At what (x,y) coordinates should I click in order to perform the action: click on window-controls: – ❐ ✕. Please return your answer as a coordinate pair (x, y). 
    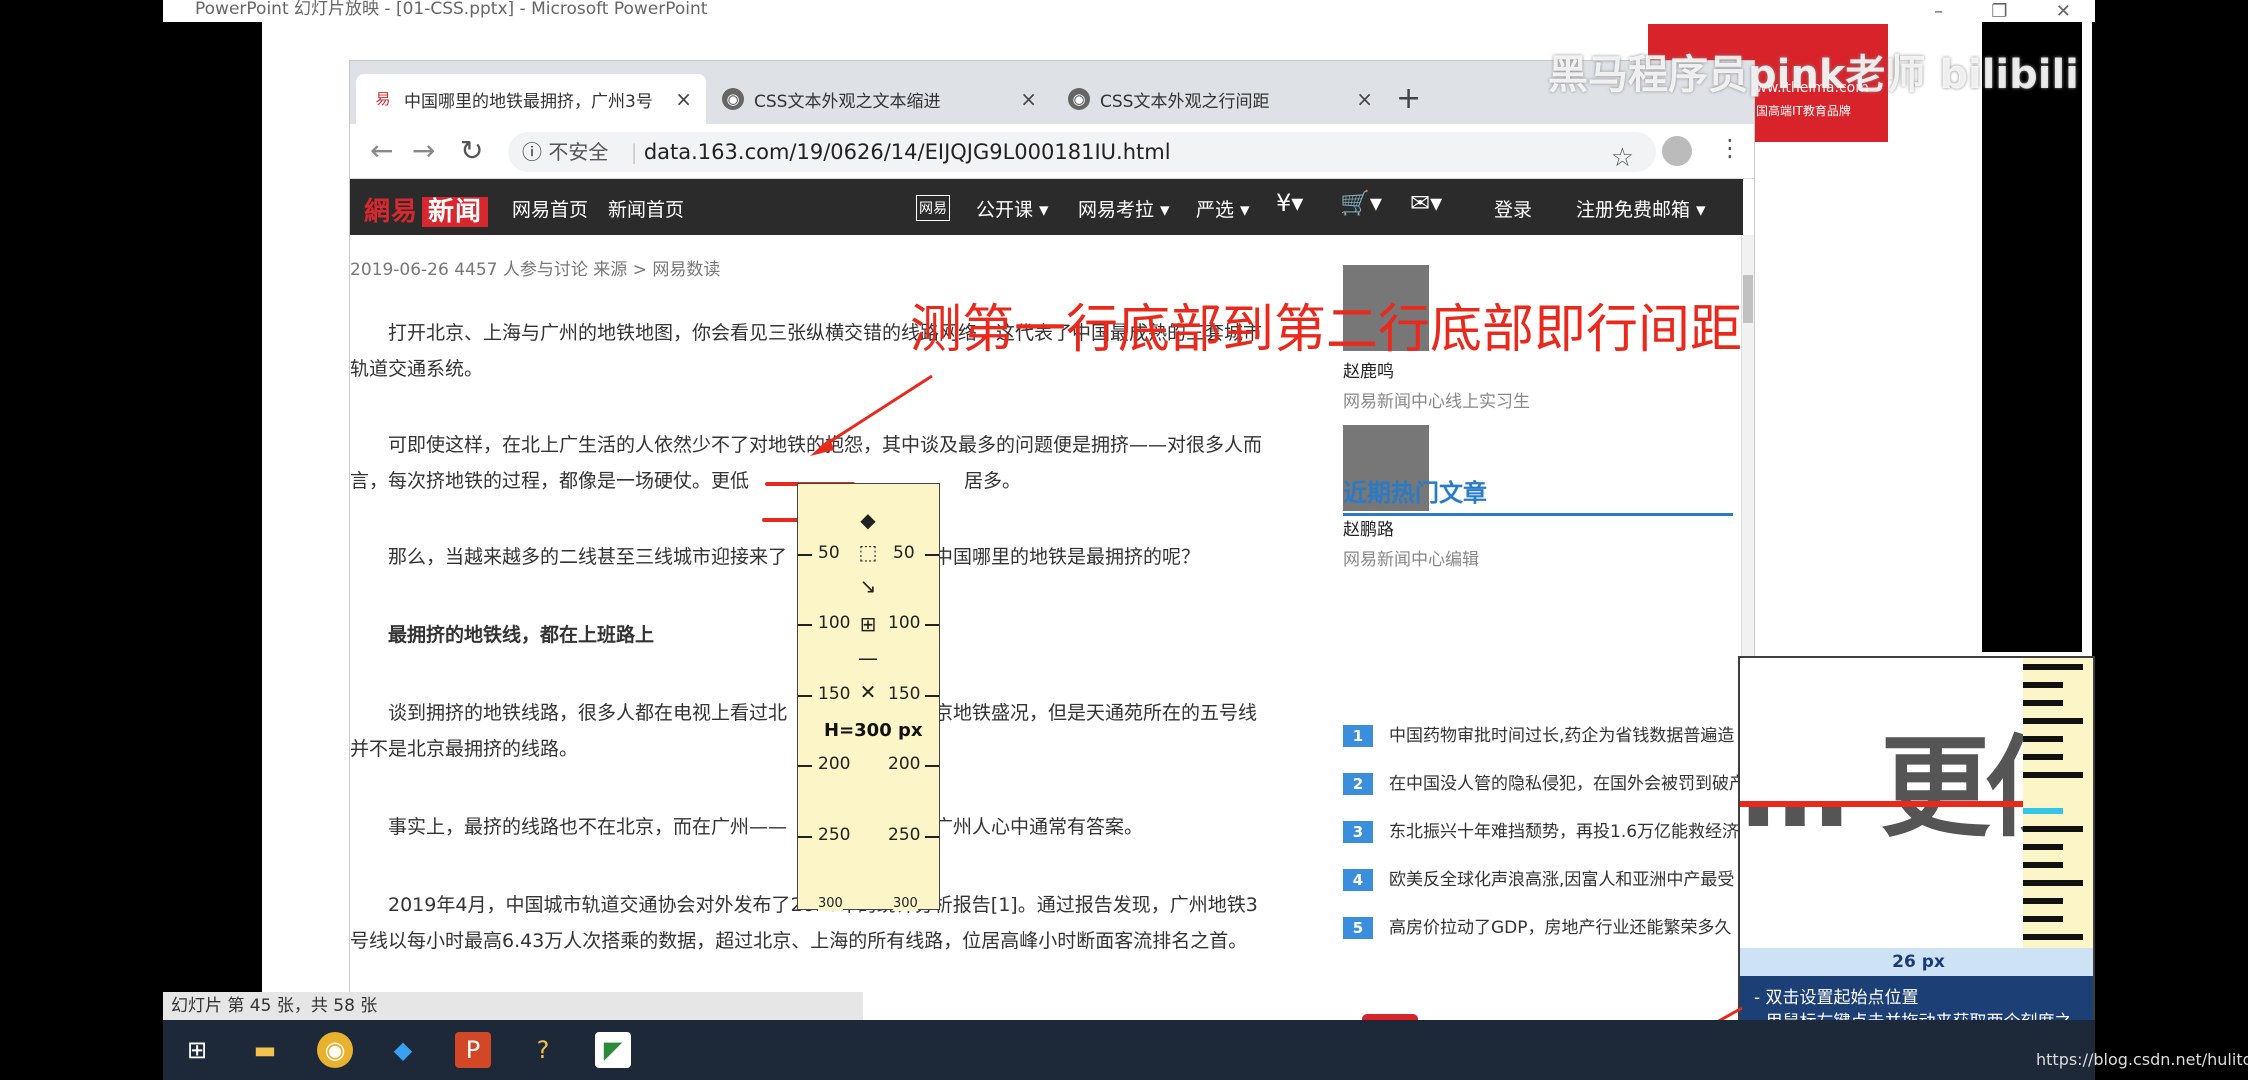
    Looking at the image, I should click on (2002, 11).